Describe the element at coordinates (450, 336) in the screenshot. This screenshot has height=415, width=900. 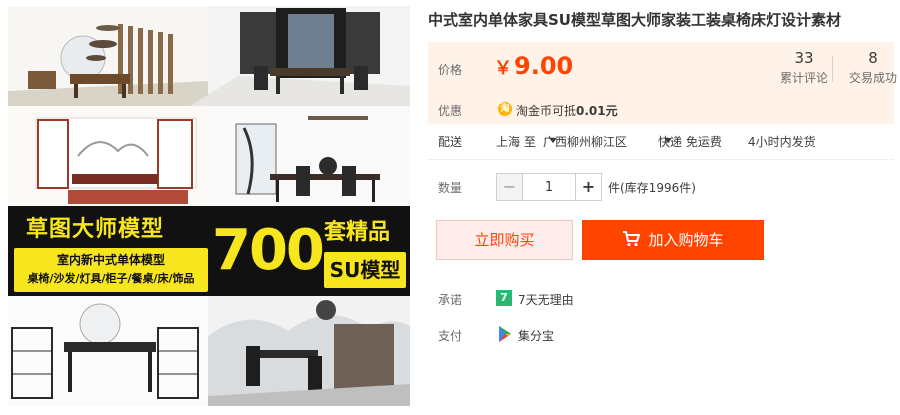
I see `payment-label: 支付` at that location.